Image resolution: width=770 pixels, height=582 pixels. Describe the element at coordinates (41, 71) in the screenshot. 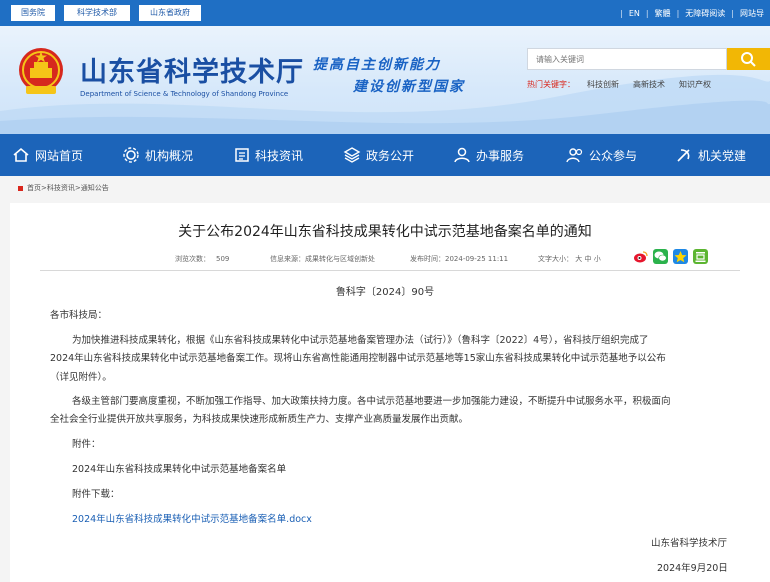

I see `national-emblem-icon` at that location.